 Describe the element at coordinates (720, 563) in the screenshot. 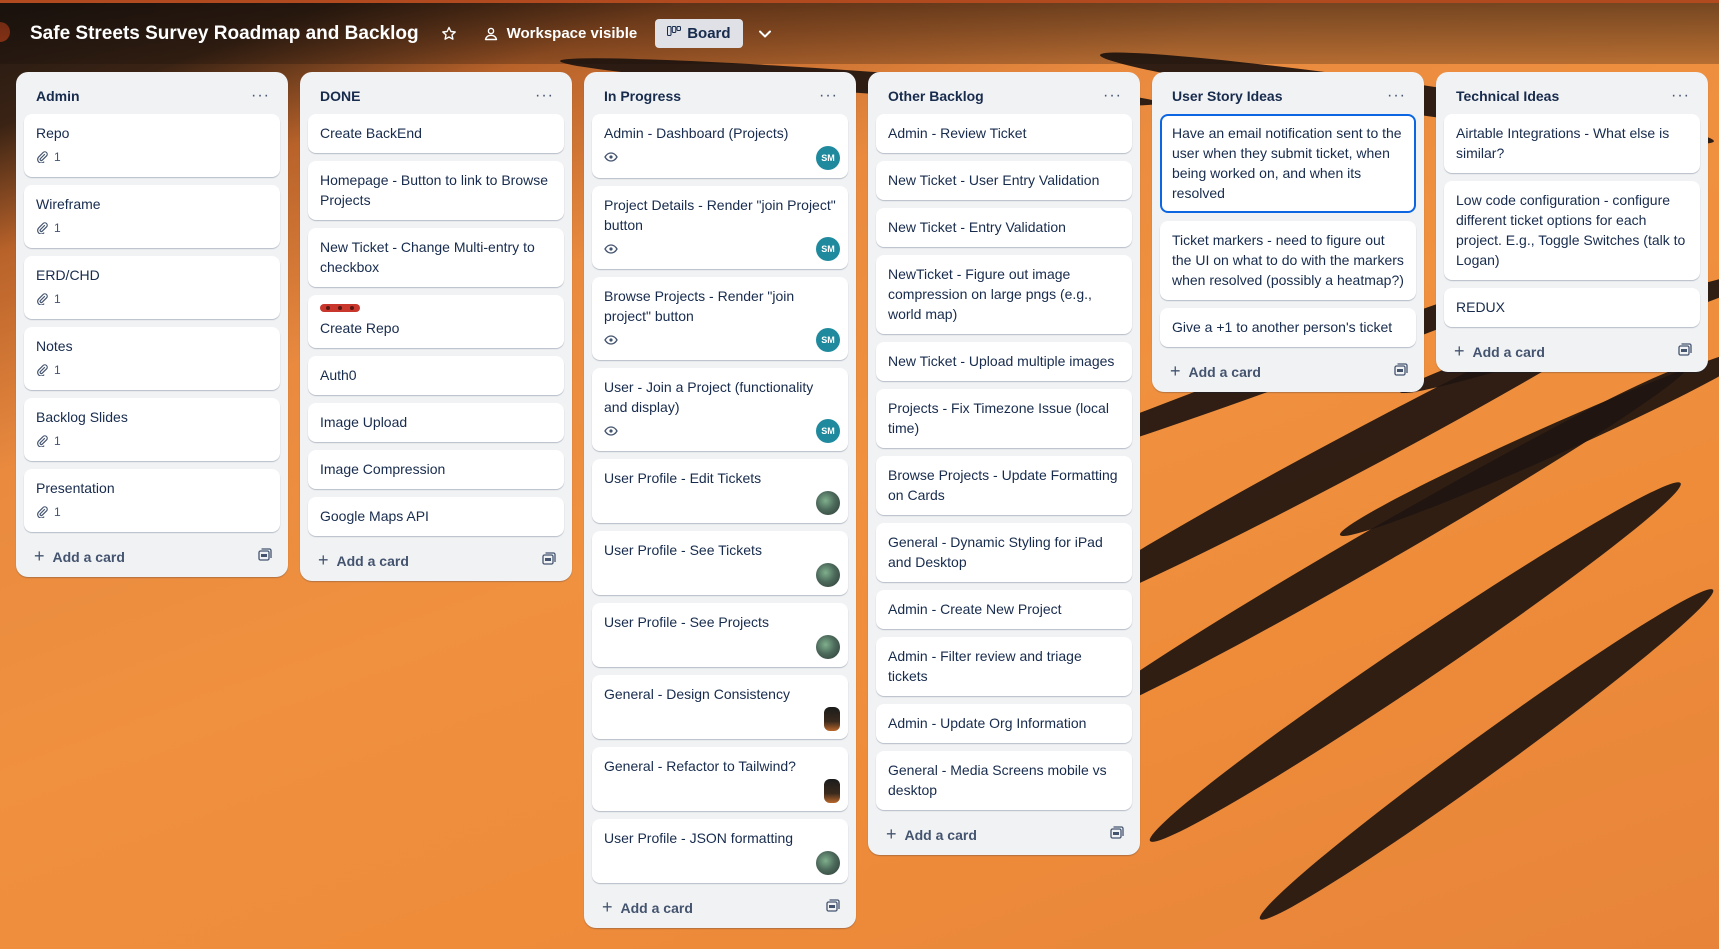

I see `card: User Profile - See Tickets` at that location.